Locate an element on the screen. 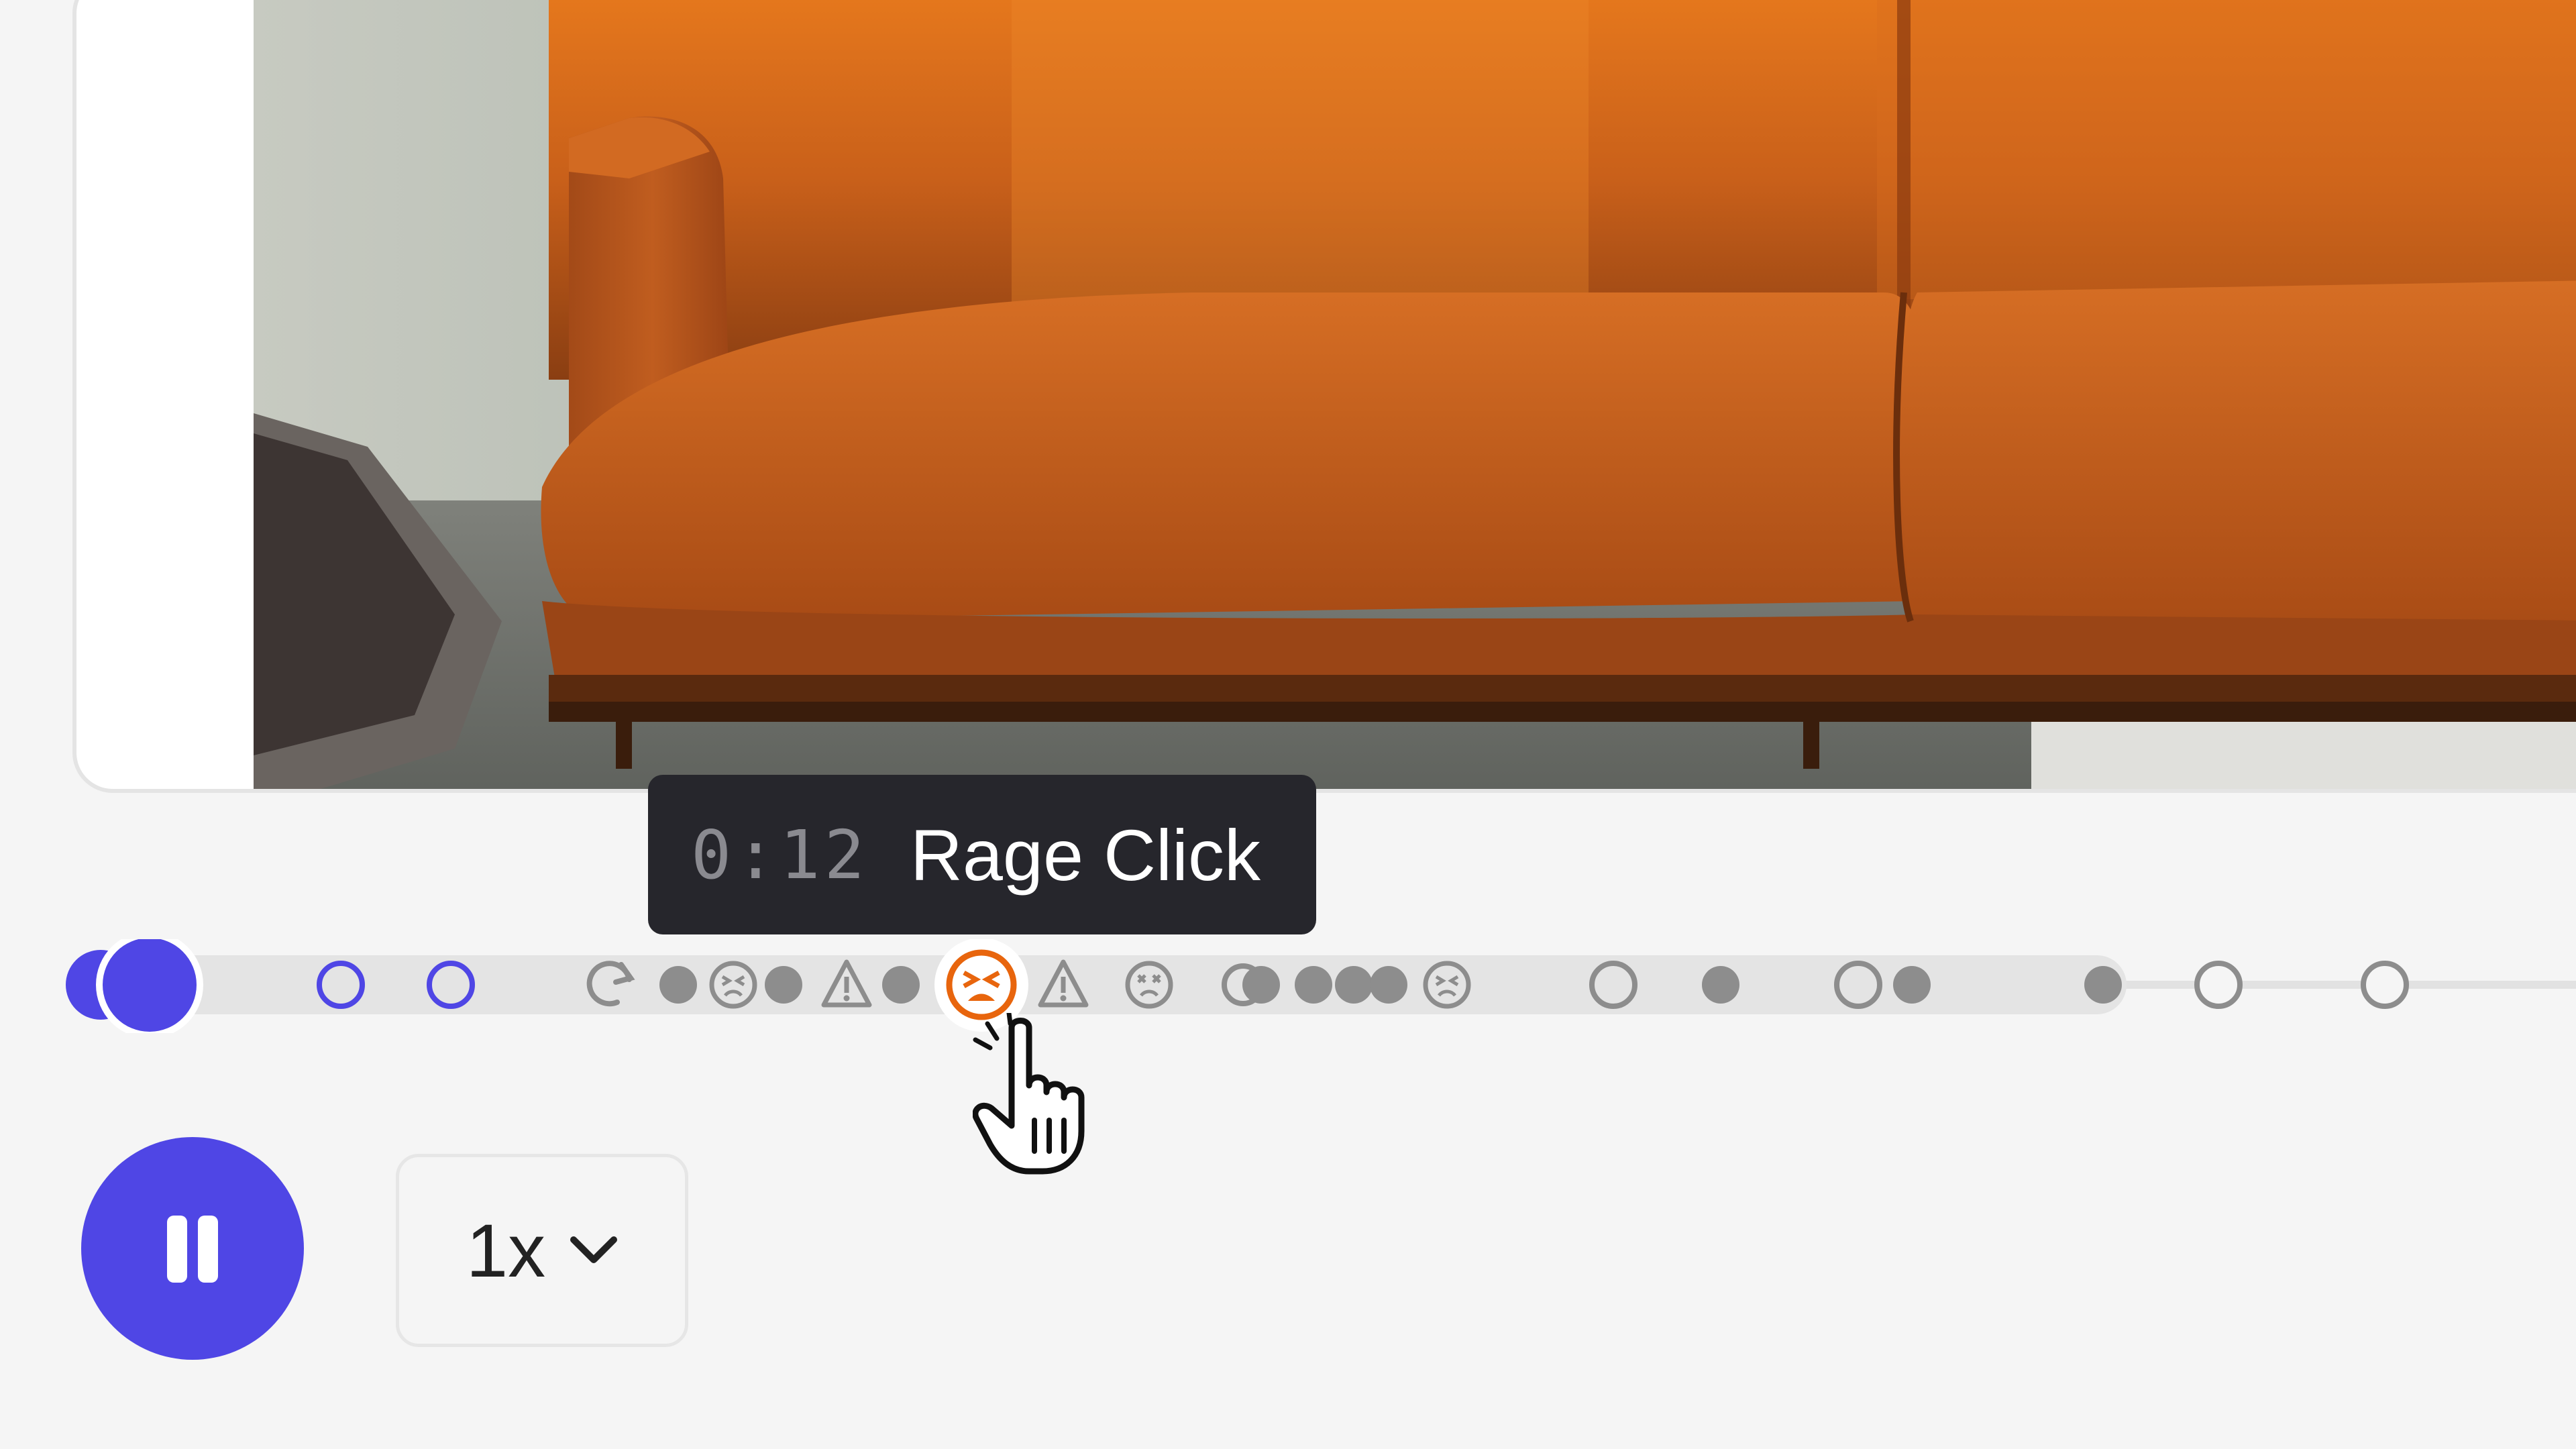 This screenshot has height=1449, width=2576. pointer-hand-cursor-icon is located at coordinates (1049, 1095).